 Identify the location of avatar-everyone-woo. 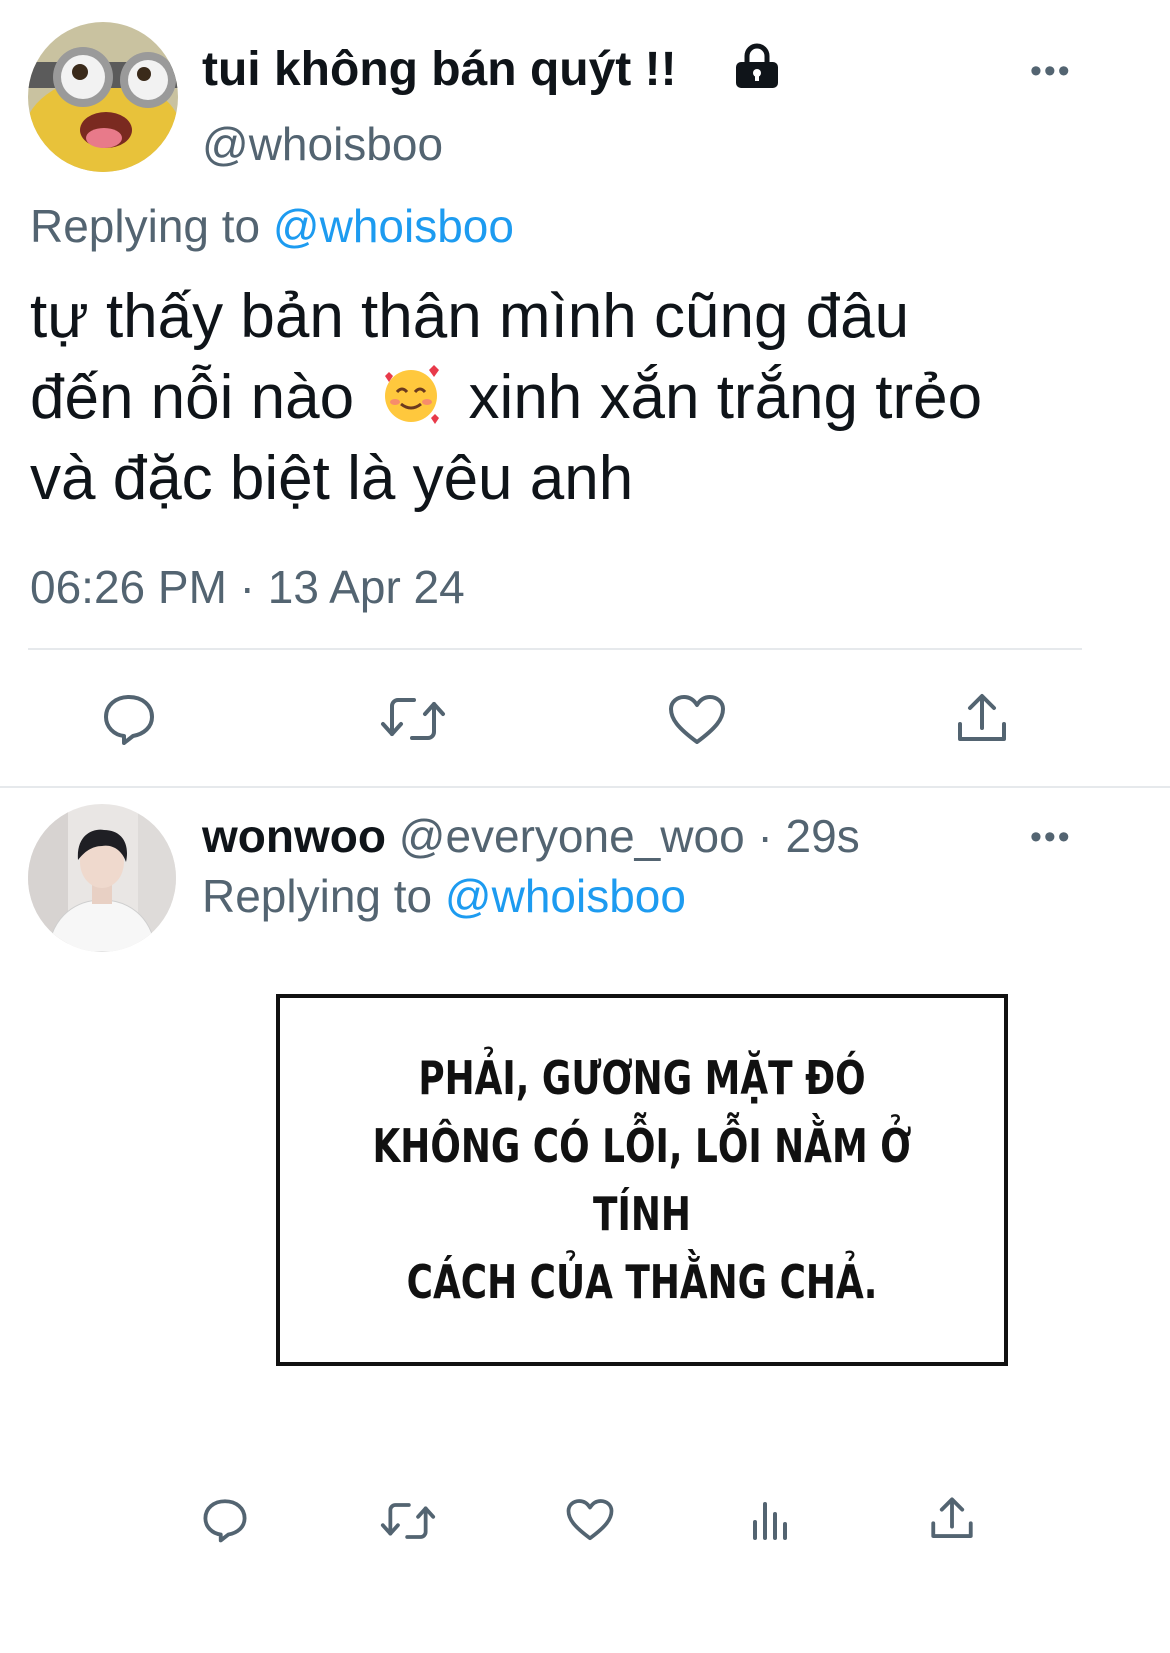
(102, 878).